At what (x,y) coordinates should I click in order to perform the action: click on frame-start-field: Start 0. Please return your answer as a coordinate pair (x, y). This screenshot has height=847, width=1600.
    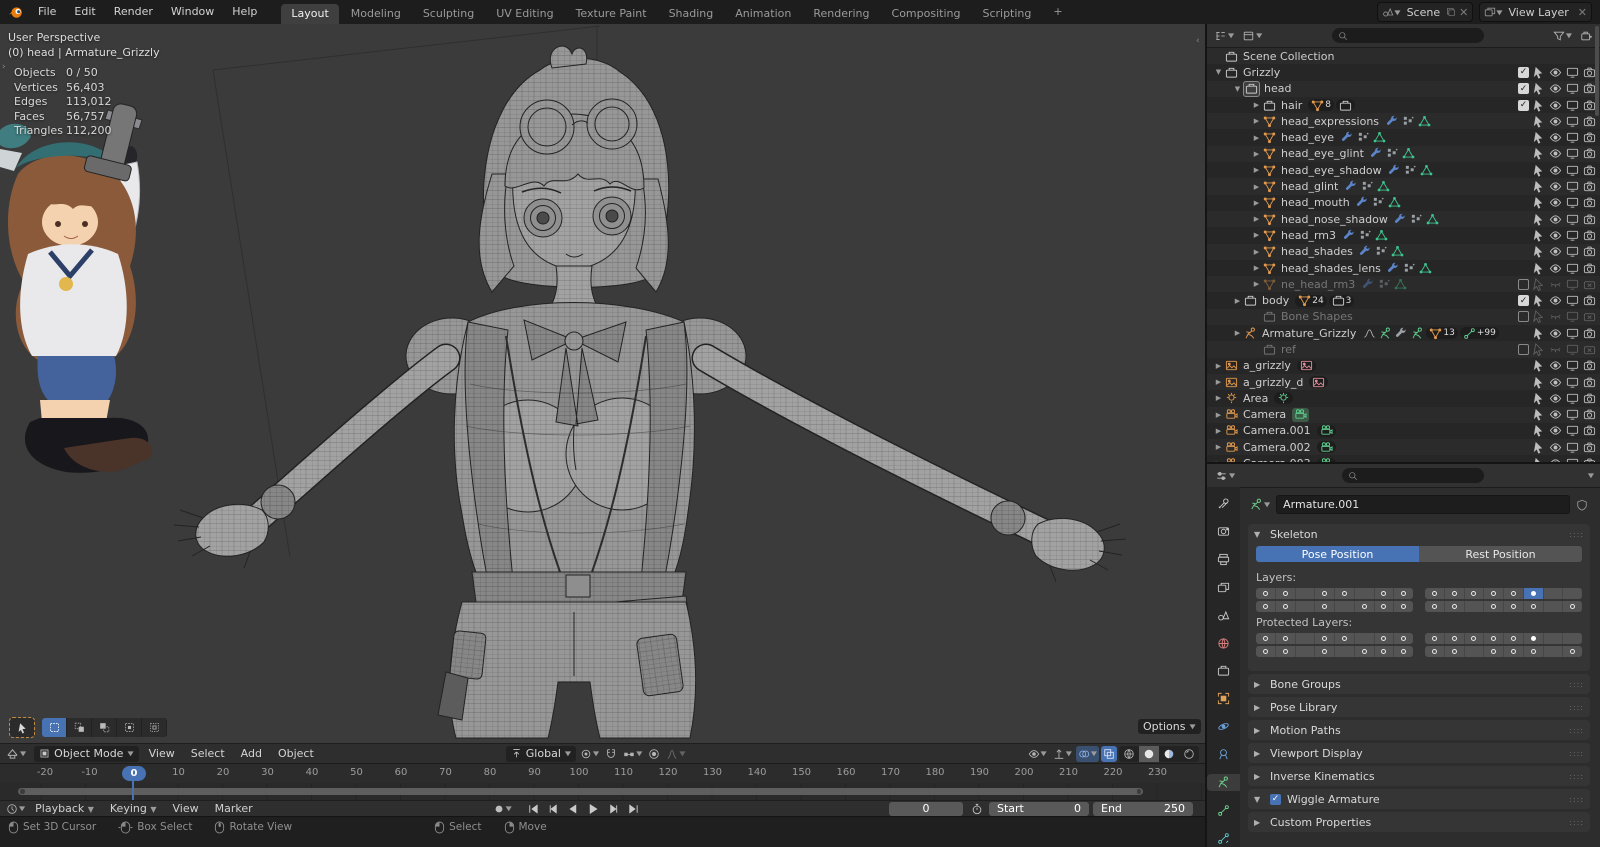
    Looking at the image, I should click on (1039, 808).